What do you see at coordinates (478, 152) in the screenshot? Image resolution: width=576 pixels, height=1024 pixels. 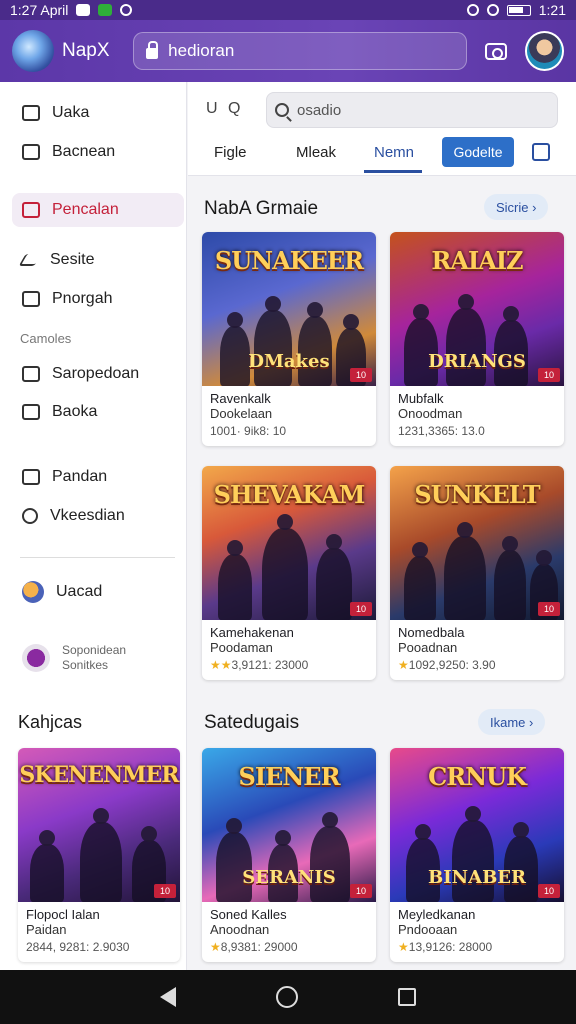 I see `godelte-button: Godelte` at bounding box center [478, 152].